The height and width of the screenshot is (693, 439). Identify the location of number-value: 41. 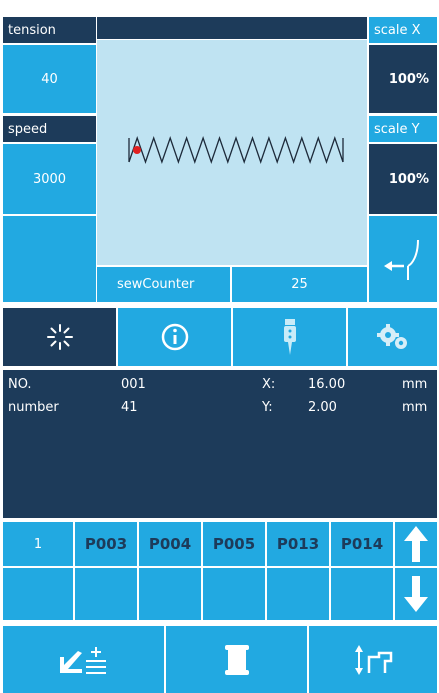
(129, 407).